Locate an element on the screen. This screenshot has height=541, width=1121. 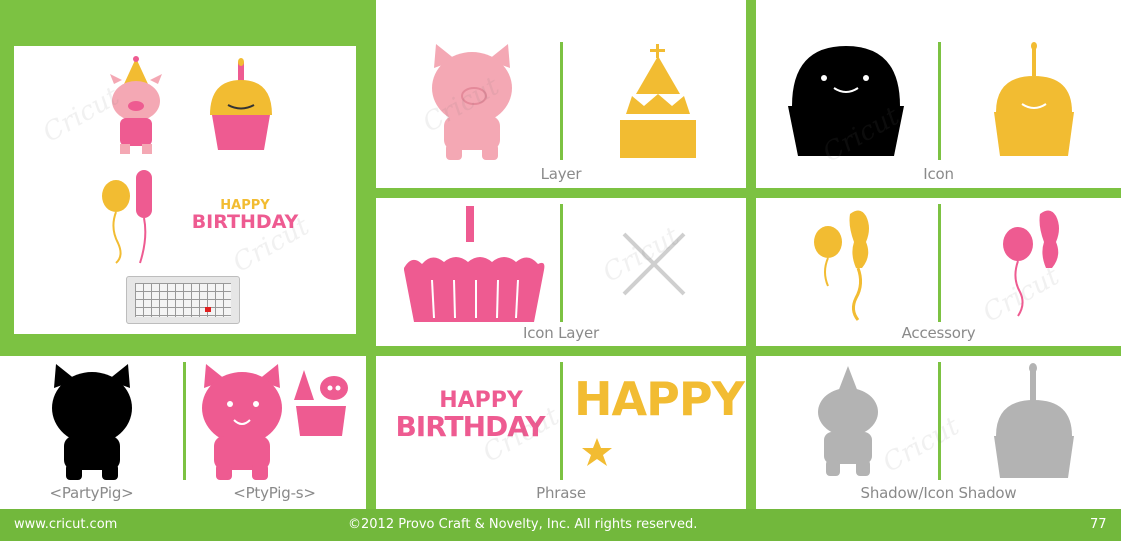
icon-layer-panel: Icon Layer is located at coordinates (561, 272).